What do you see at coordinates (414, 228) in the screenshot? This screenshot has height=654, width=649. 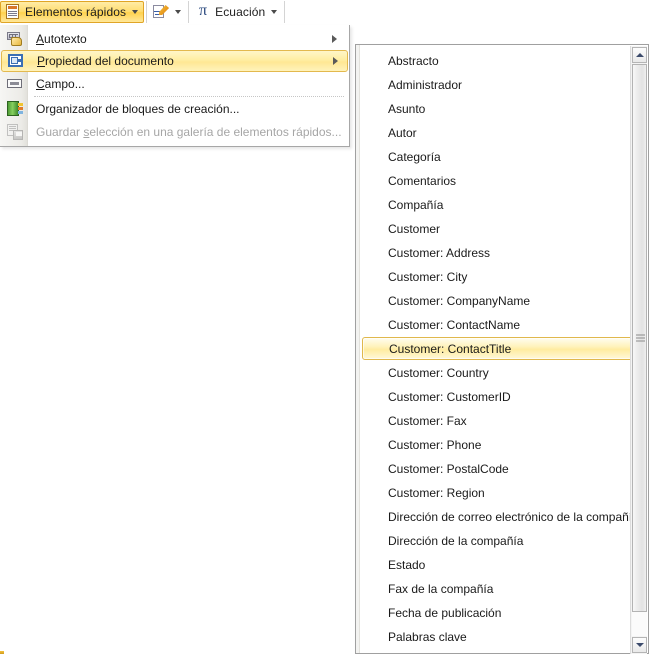 I see `list-item-label: Customer` at bounding box center [414, 228].